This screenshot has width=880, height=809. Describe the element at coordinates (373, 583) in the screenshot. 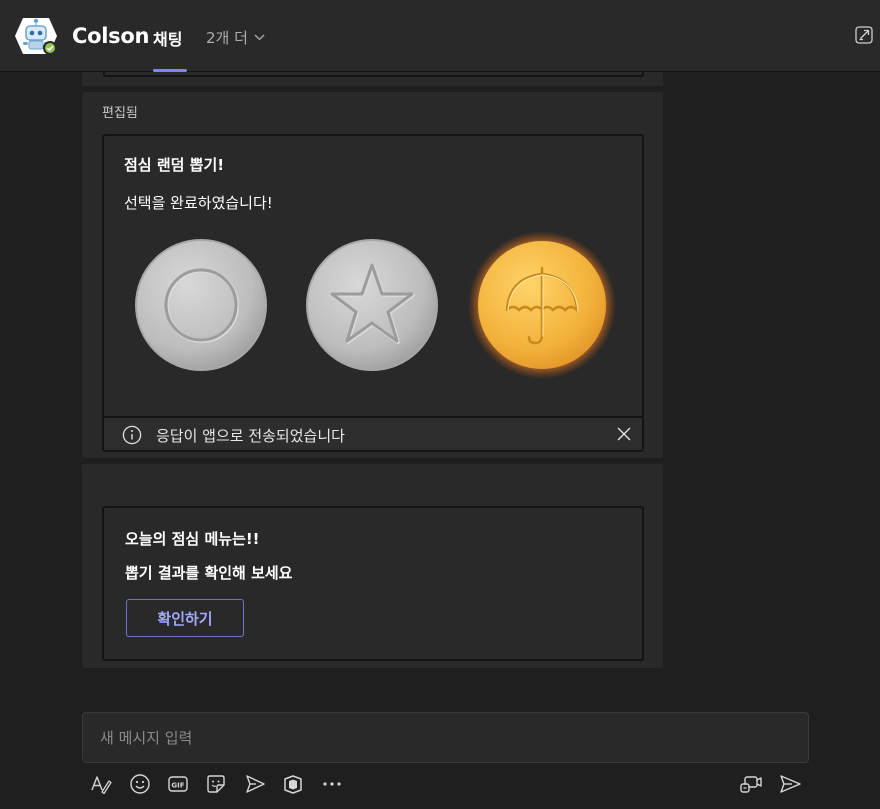

I see `adaptive-card-menu: 오늘의 점심 메뉴는!! 뽑기 결과를 확인해 보세요 확인하기` at that location.